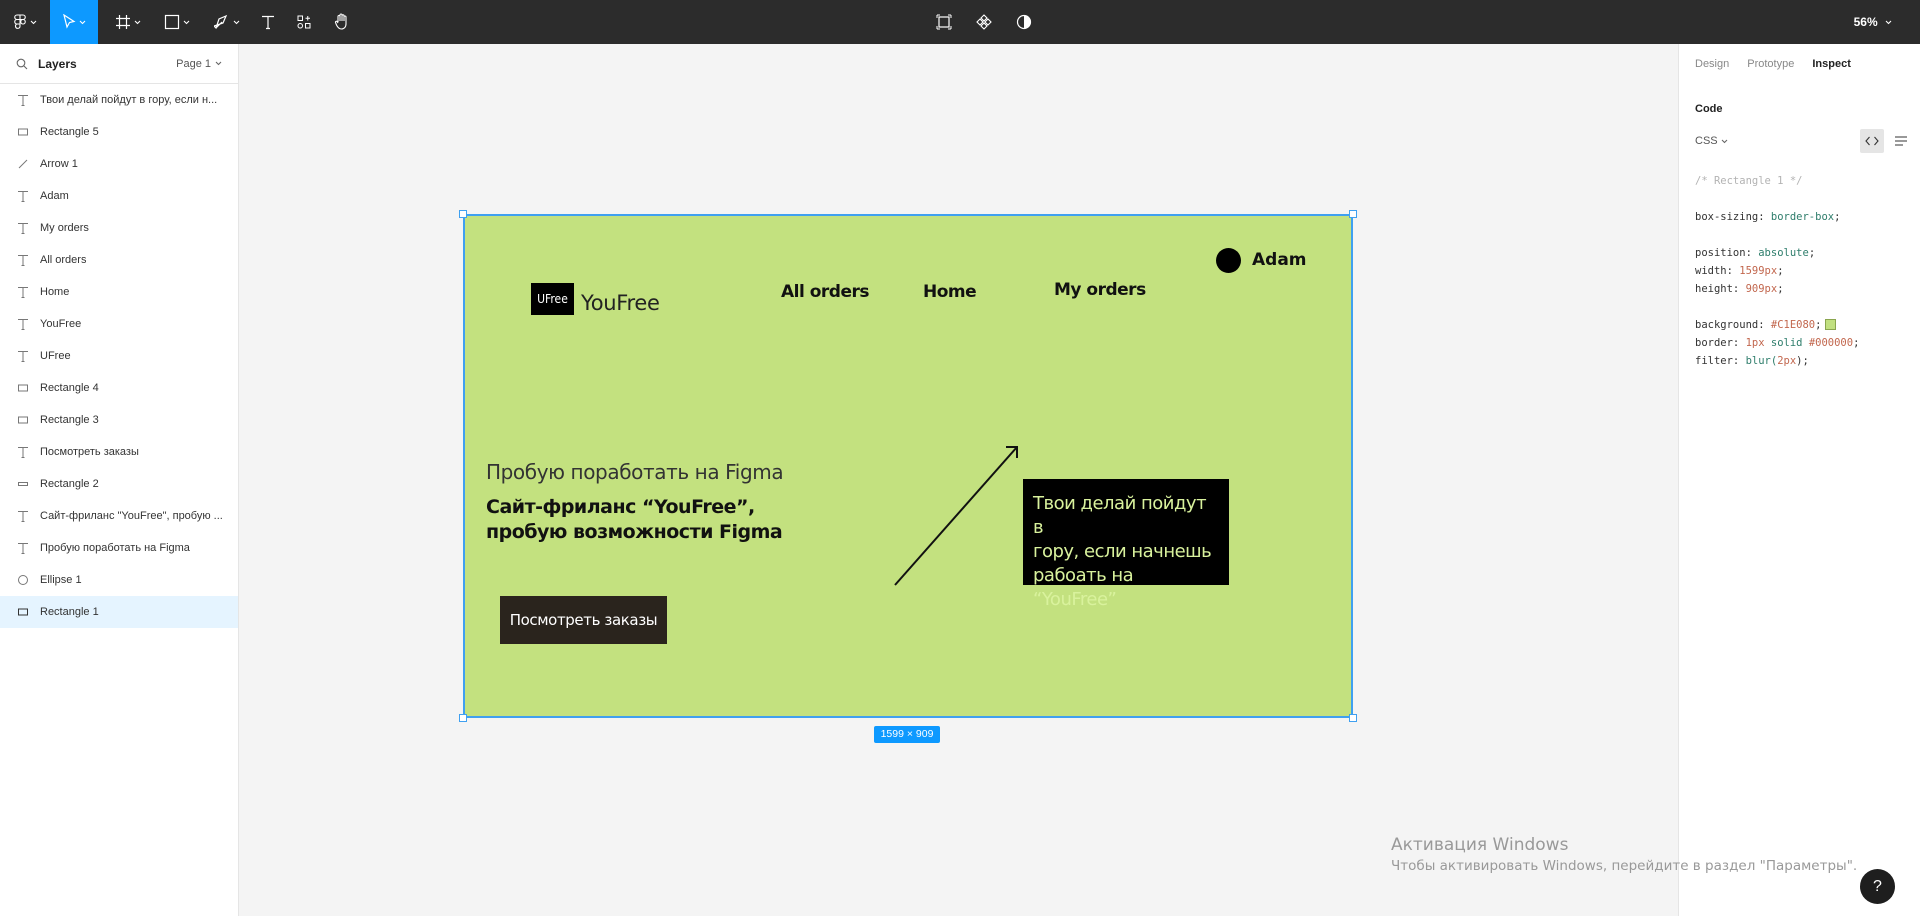 Image resolution: width=1920 pixels, height=916 pixels. Describe the element at coordinates (119, 580) in the screenshot. I see `layer-item: Ellipse 1` at that location.